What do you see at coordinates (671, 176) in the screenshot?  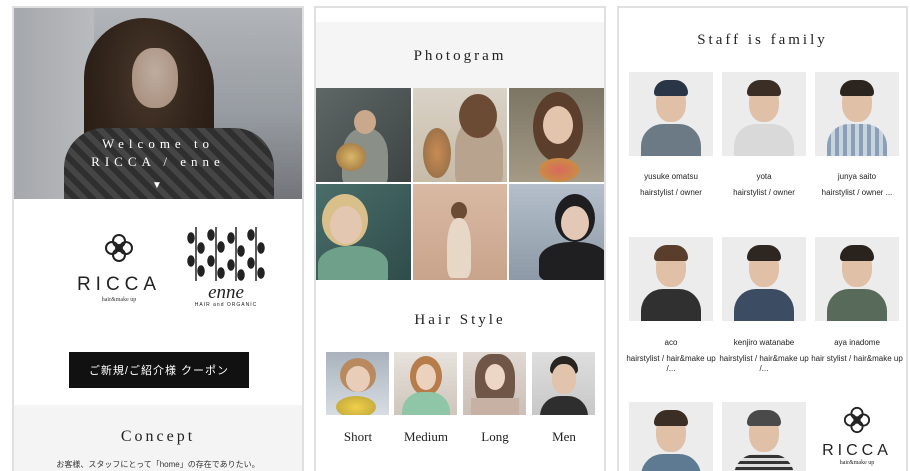 I see `staff-name-yusuke: yusuke omatsu` at bounding box center [671, 176].